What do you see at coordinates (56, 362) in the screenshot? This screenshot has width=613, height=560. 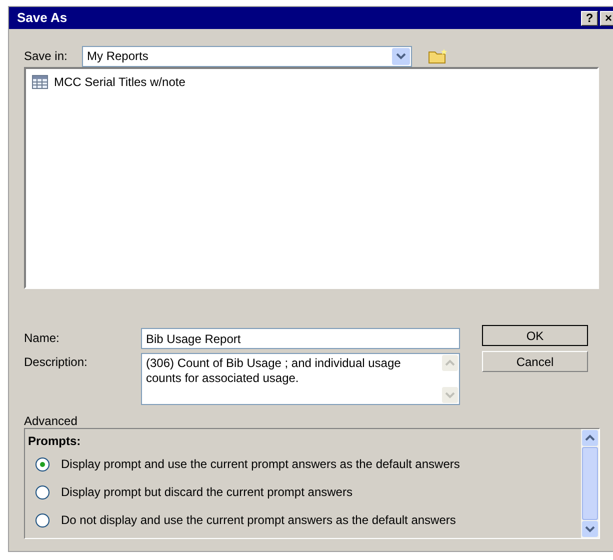 I see `description-label: Description:` at bounding box center [56, 362].